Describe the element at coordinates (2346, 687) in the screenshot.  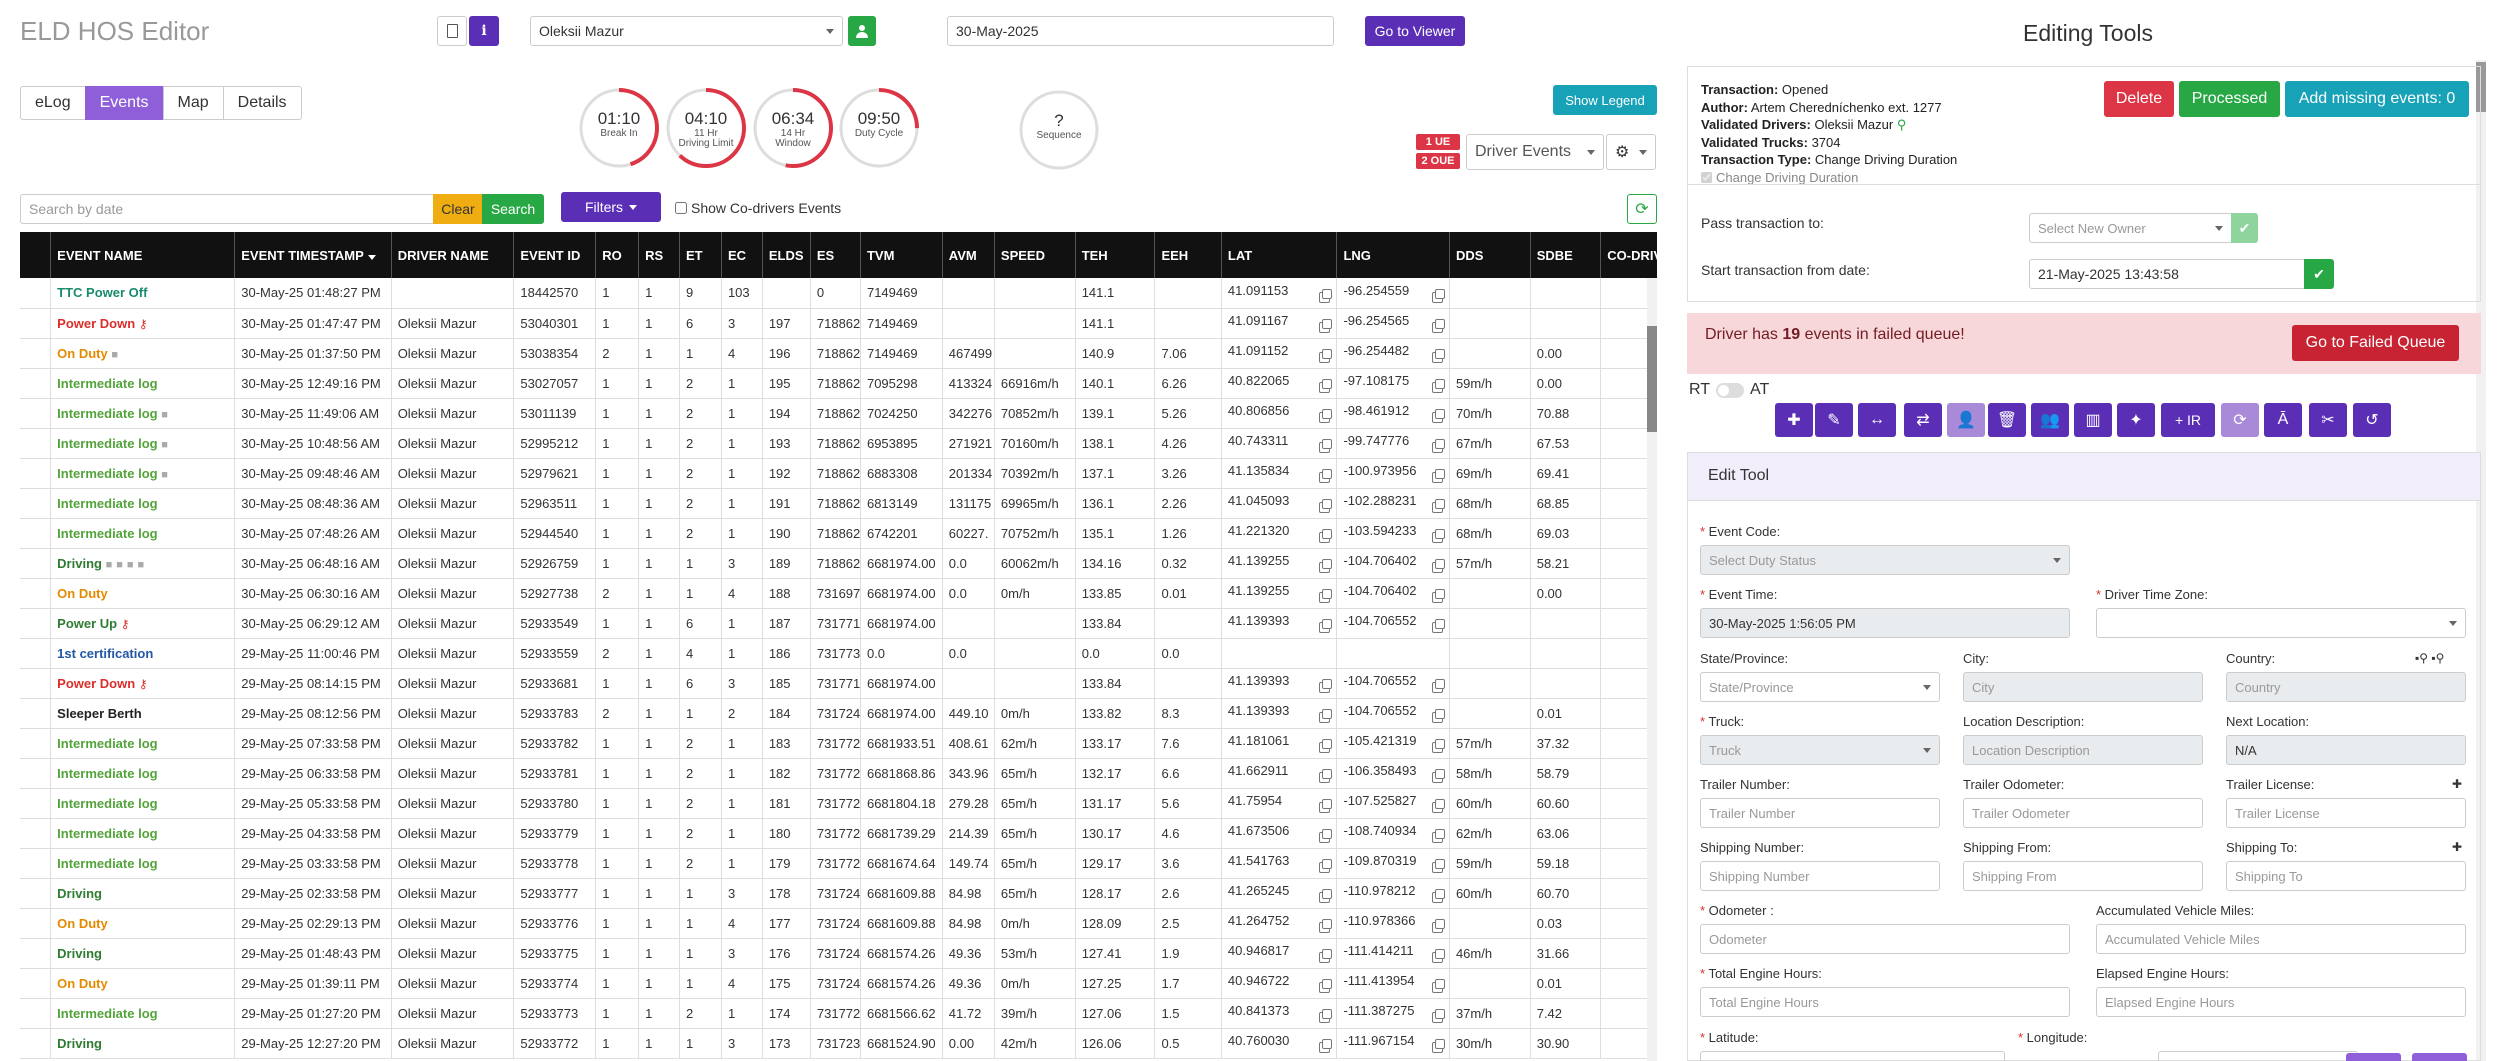
I see `country-input` at that location.